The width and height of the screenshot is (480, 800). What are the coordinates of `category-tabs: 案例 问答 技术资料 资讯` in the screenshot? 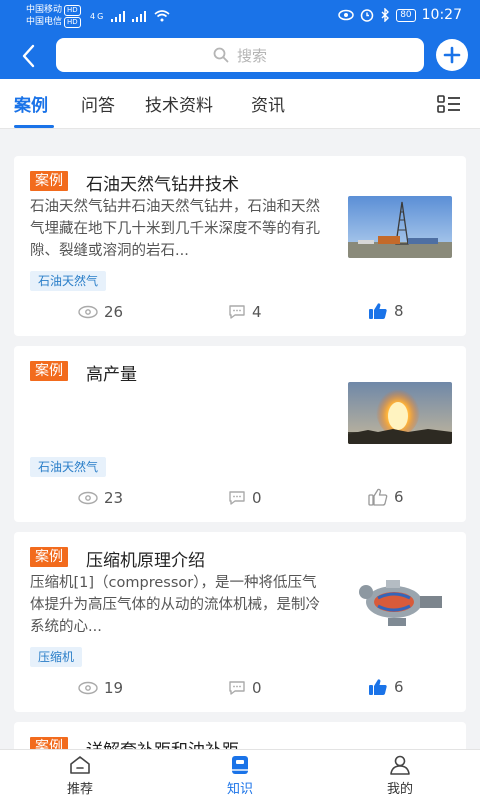 It's located at (240, 104).